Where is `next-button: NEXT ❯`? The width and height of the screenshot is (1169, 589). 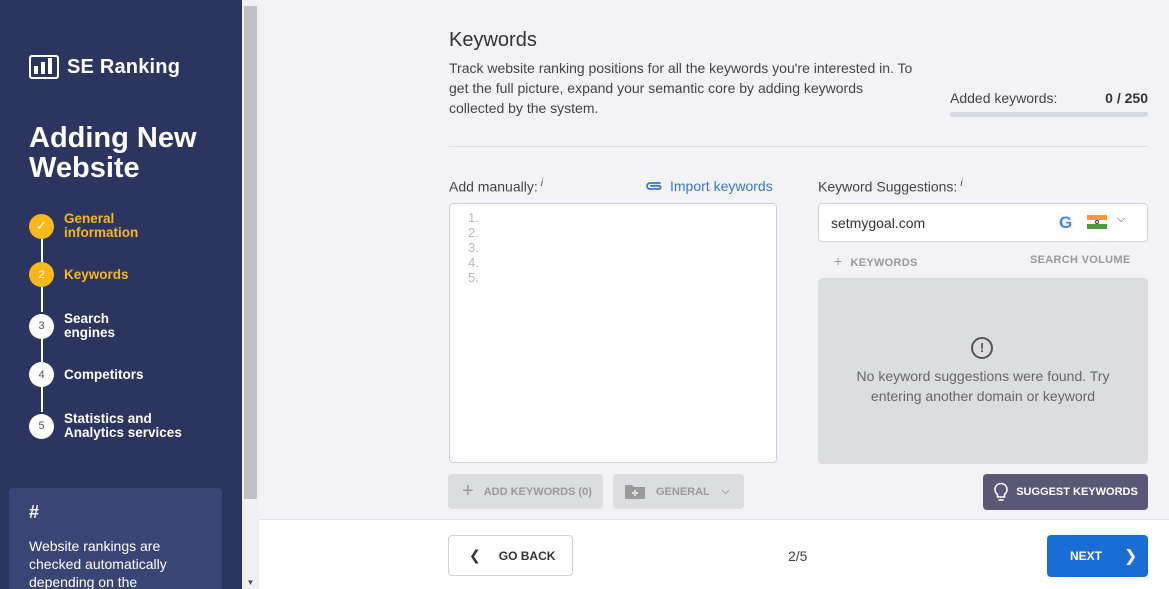
next-button: NEXT ❯ is located at coordinates (1097, 556).